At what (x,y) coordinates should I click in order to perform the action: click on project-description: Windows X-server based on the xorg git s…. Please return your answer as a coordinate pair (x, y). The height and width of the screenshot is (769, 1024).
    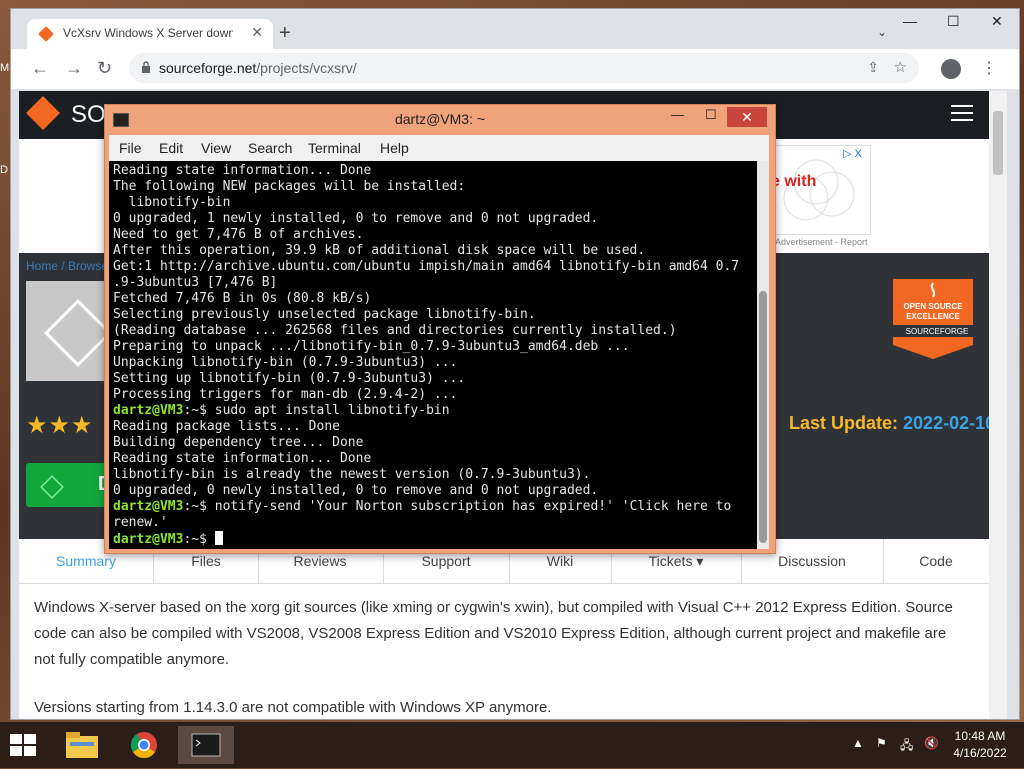
    Looking at the image, I should click on (493, 633).